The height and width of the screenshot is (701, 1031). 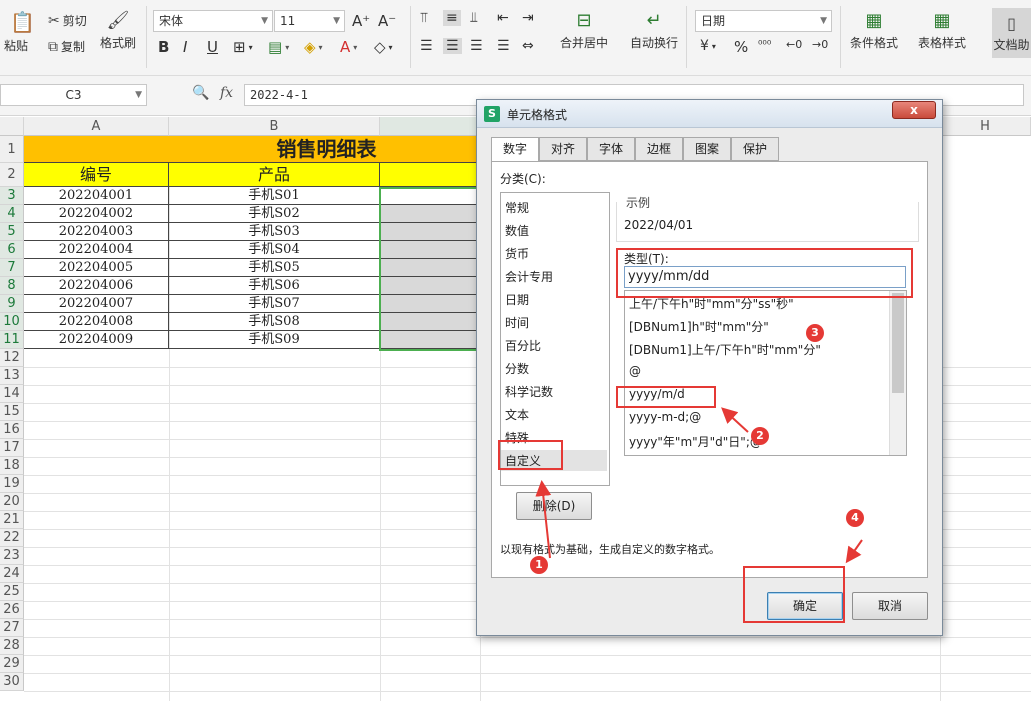 I want to click on cell-id: 202204002, so click(x=96, y=214).